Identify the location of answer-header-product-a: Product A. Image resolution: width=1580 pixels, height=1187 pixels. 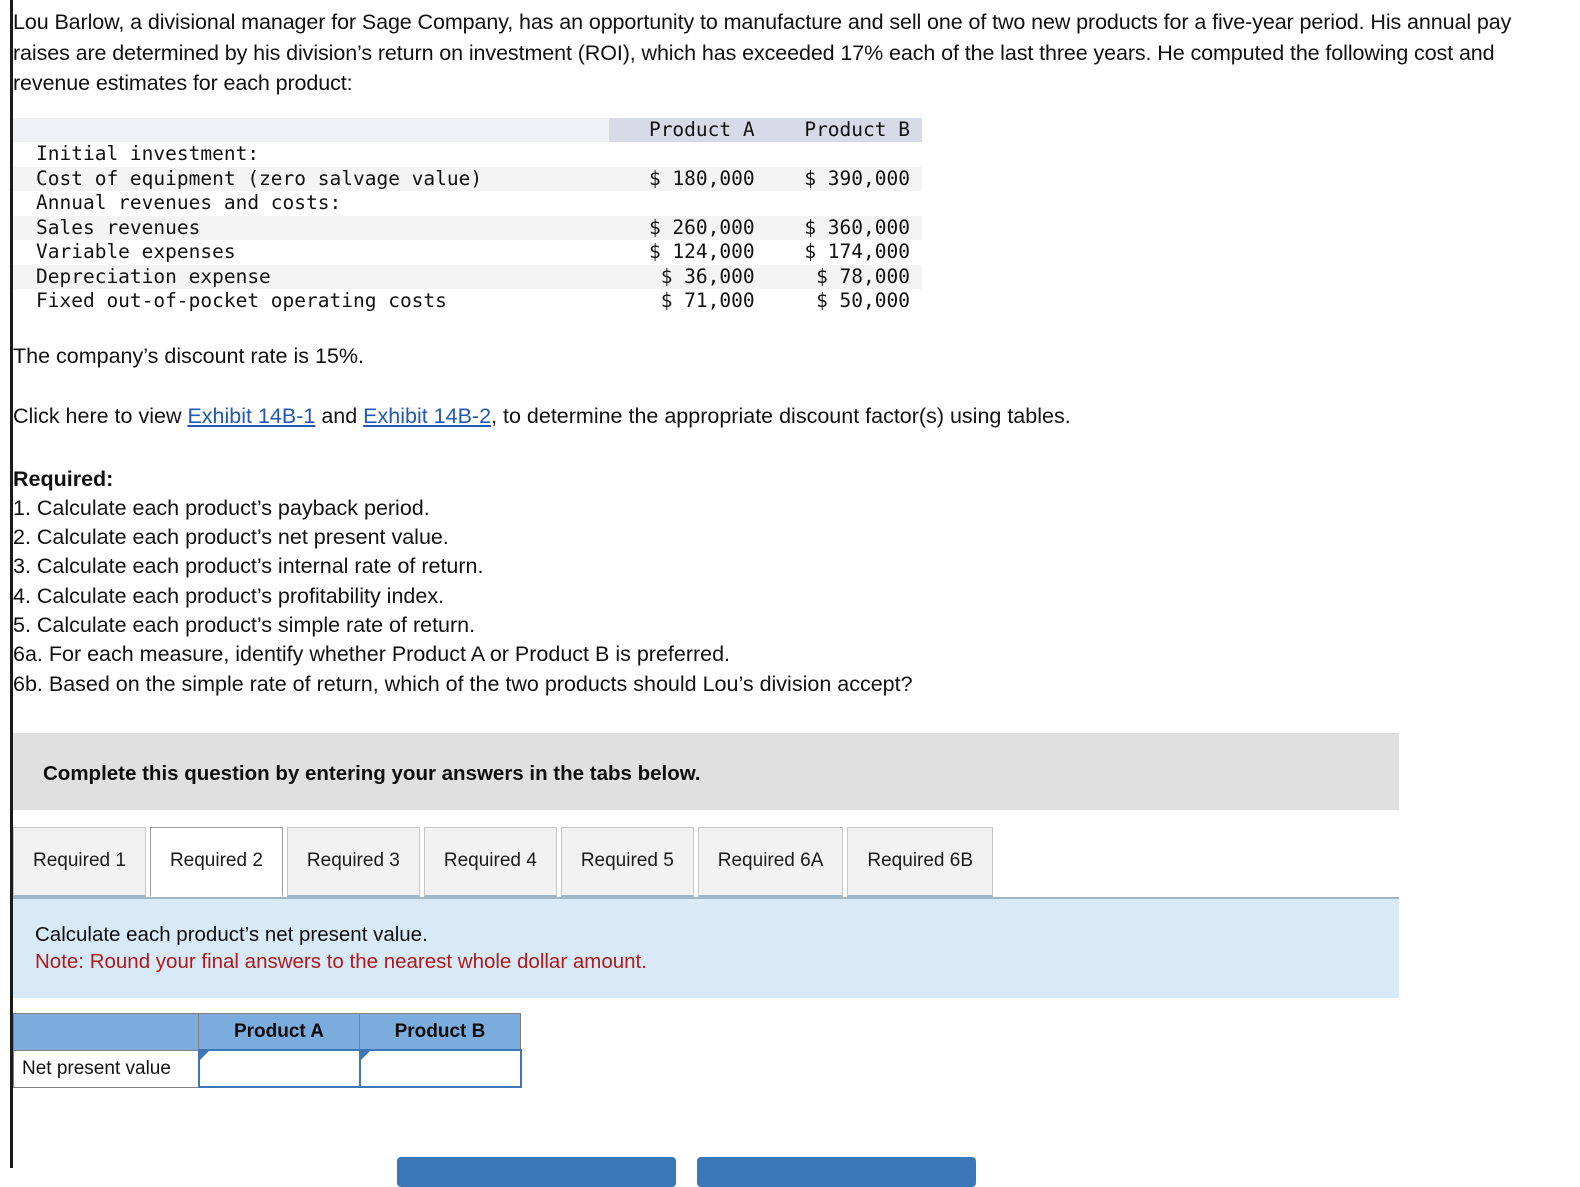
(279, 1031).